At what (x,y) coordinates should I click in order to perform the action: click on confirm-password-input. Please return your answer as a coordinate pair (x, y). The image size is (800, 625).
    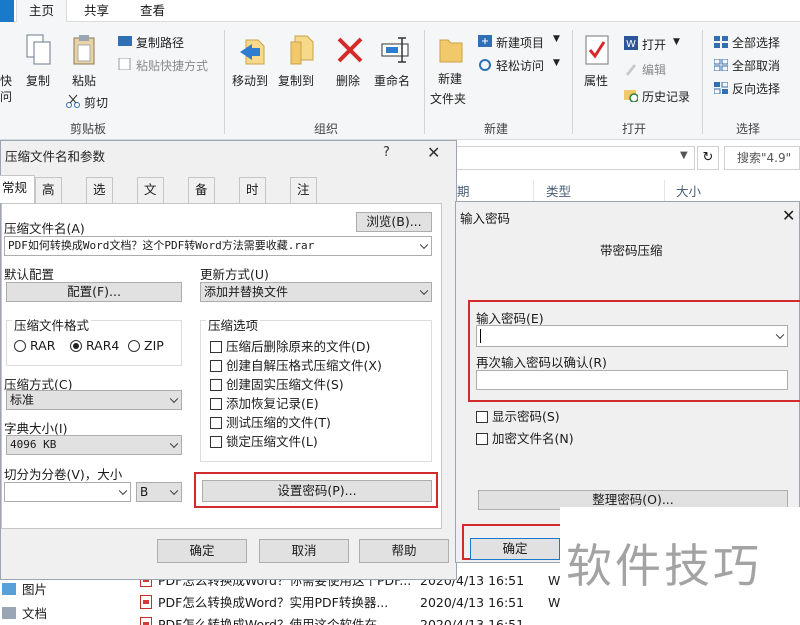
    Looking at the image, I should click on (632, 380).